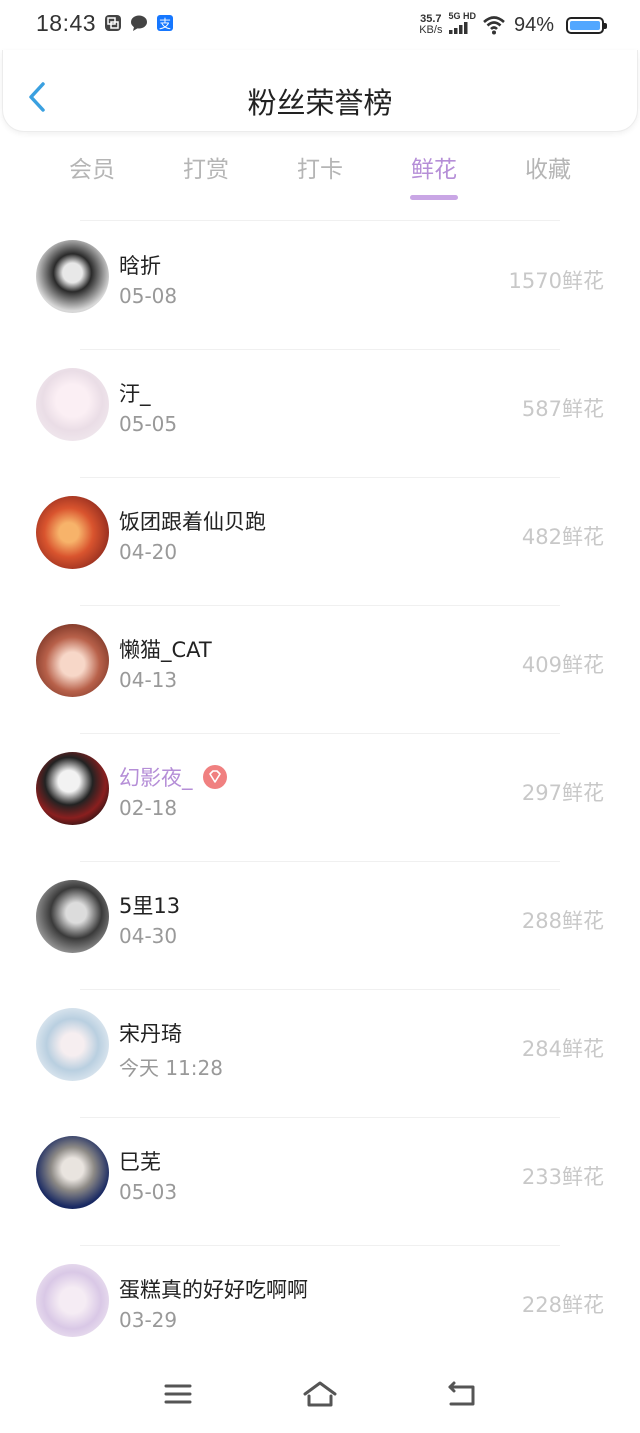 Image resolution: width=640 pixels, height=1433 pixels. What do you see at coordinates (148, 936) in the screenshot?
I see `fan-date: 04-30` at bounding box center [148, 936].